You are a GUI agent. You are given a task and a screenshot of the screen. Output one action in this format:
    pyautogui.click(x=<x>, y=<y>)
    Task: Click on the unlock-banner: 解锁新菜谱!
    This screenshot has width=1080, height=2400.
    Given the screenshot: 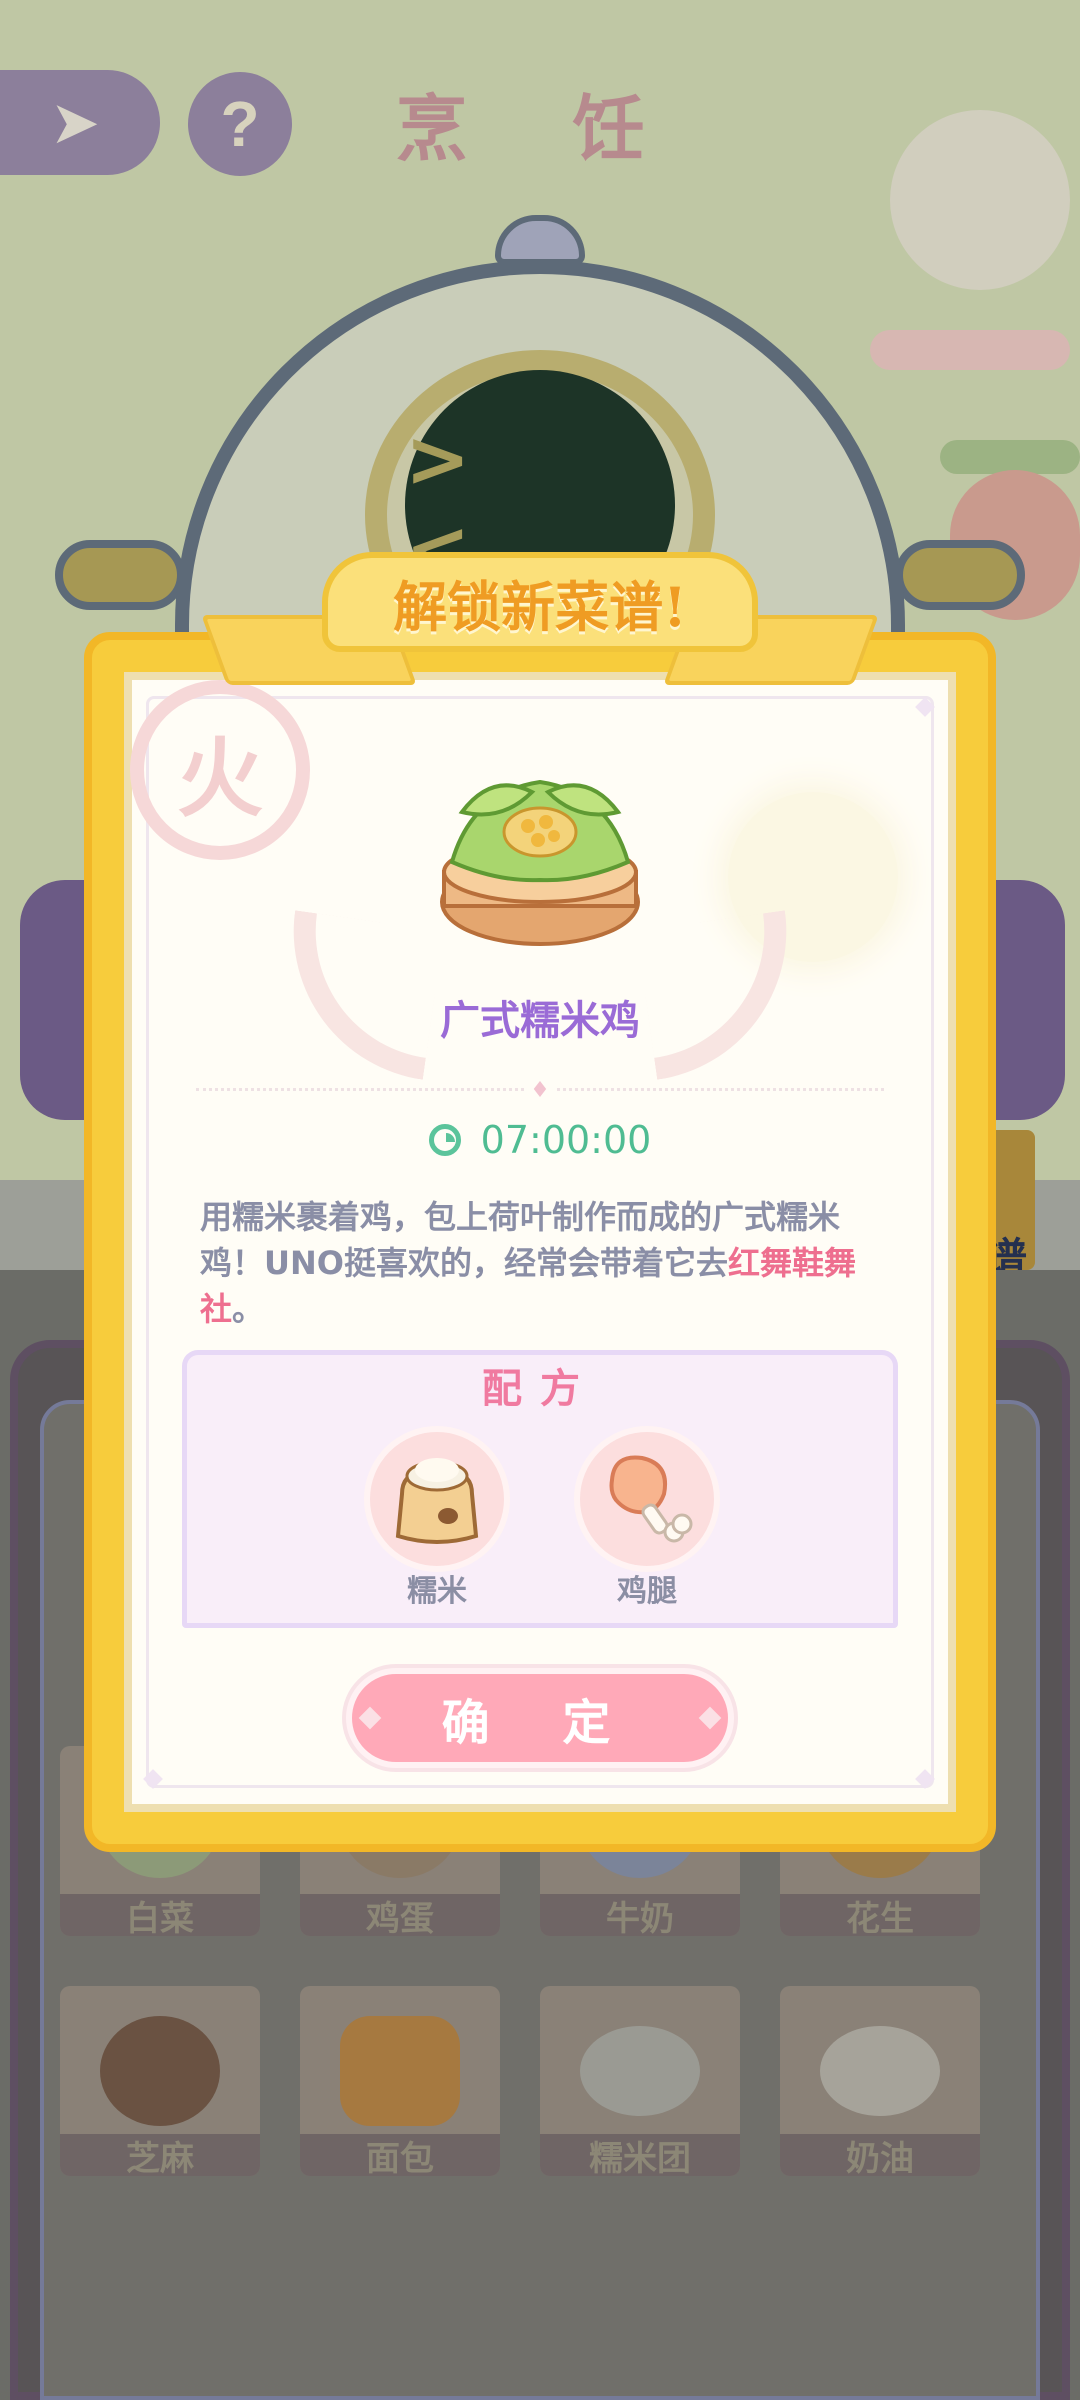 What is the action you would take?
    pyautogui.click(x=540, y=602)
    